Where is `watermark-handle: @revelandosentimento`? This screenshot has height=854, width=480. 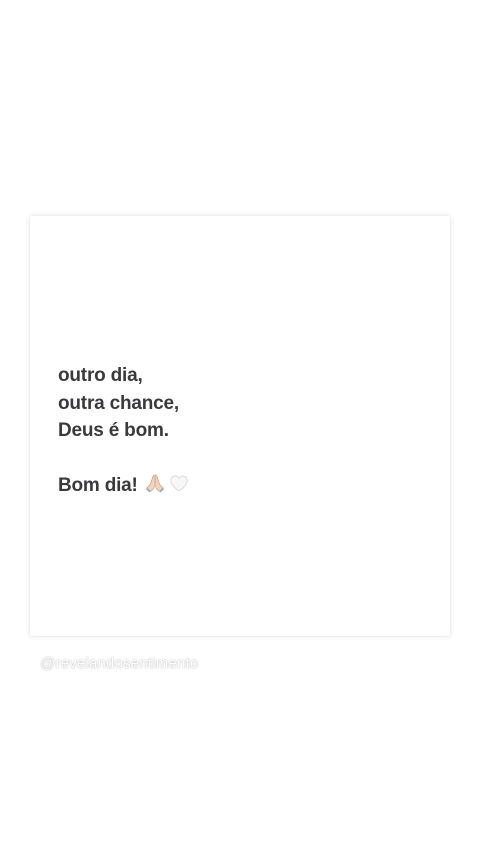
watermark-handle: @revelandosentimento is located at coordinates (119, 663).